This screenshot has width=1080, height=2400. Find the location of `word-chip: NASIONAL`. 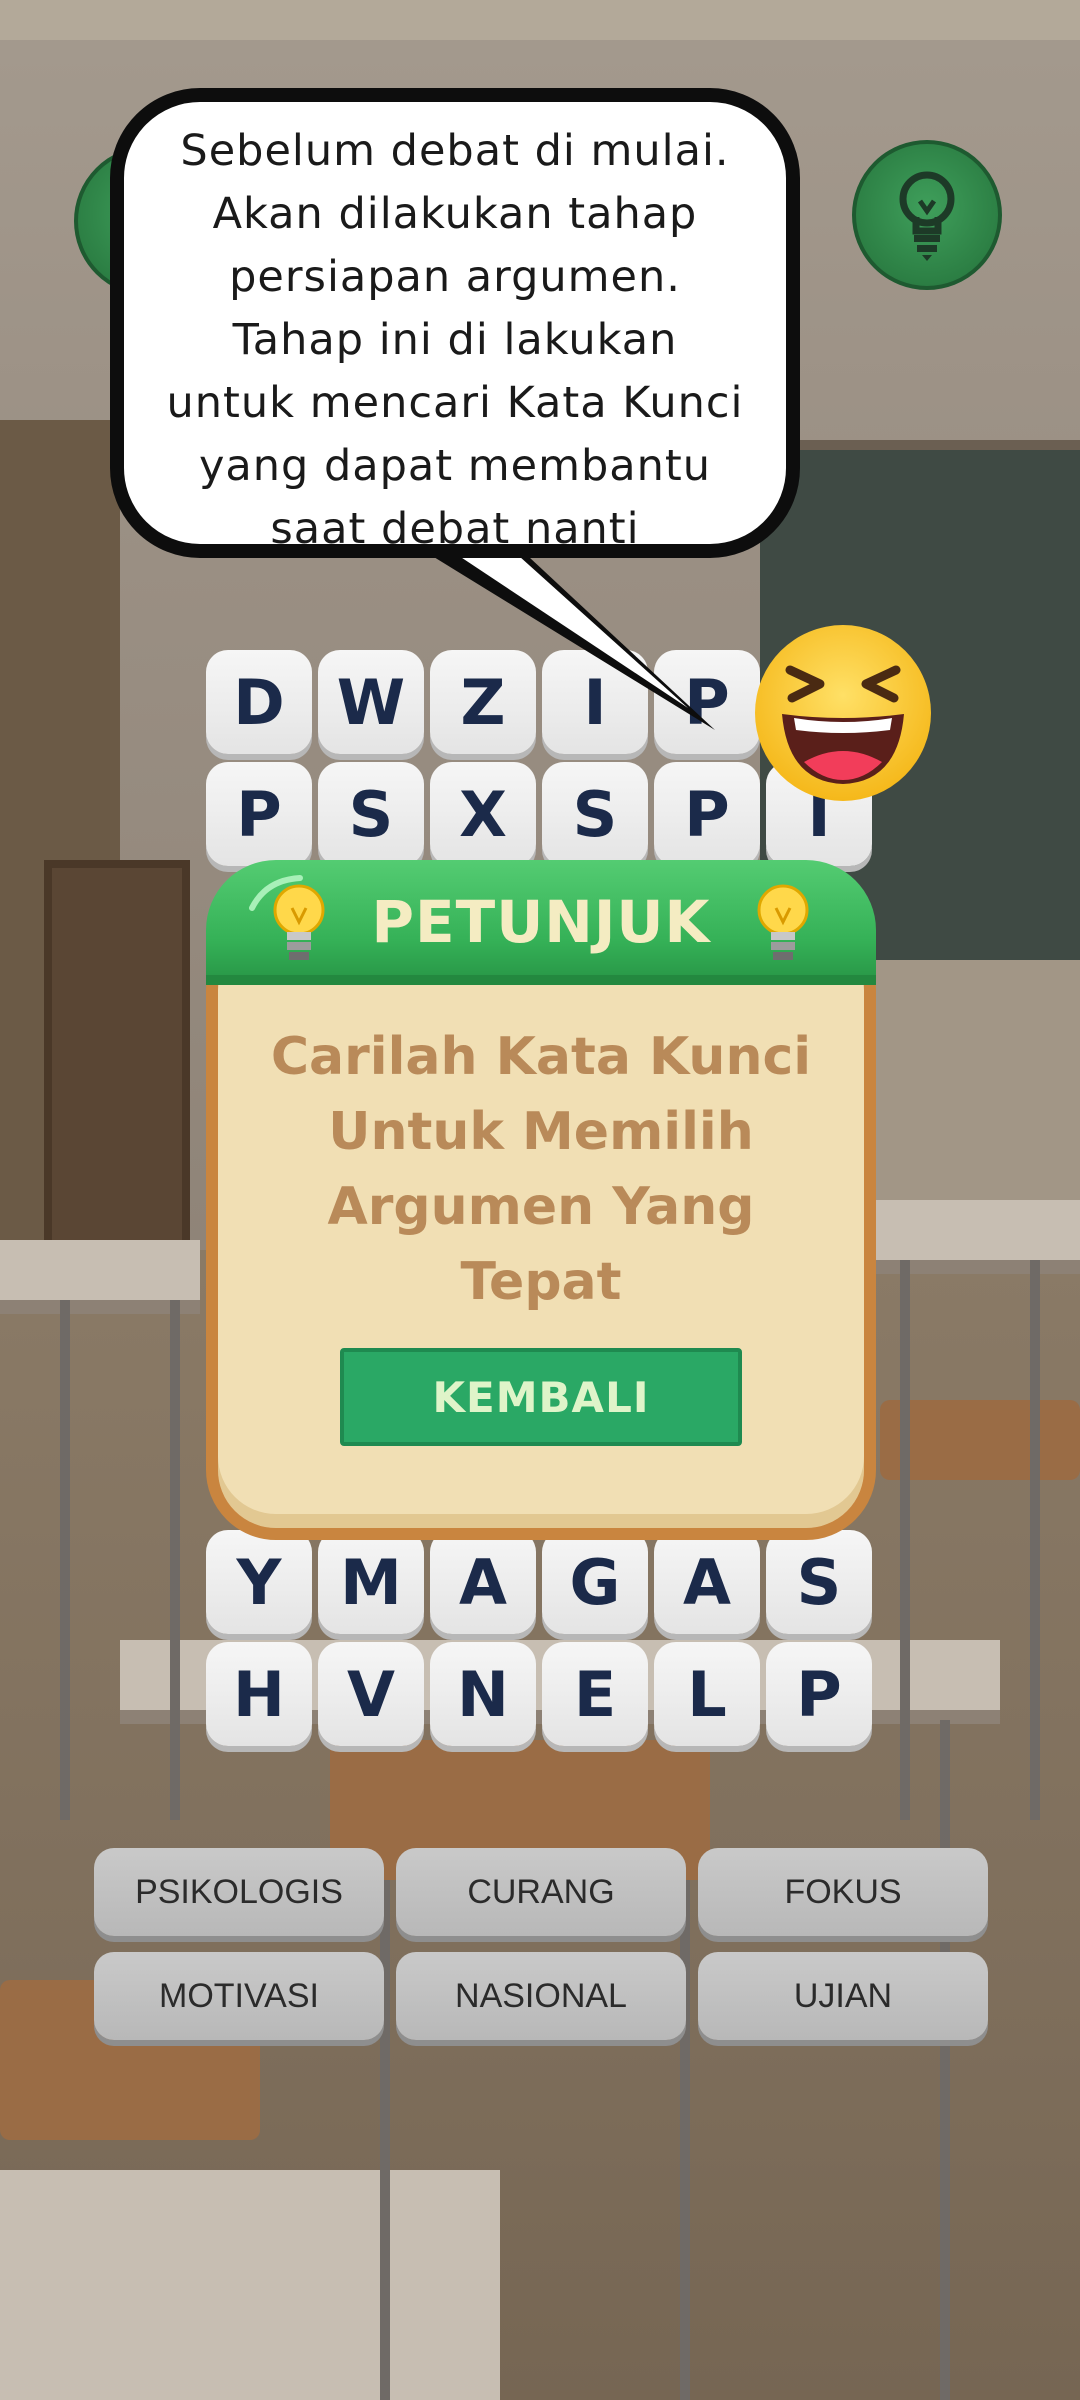

word-chip: NASIONAL is located at coordinates (541, 1996).